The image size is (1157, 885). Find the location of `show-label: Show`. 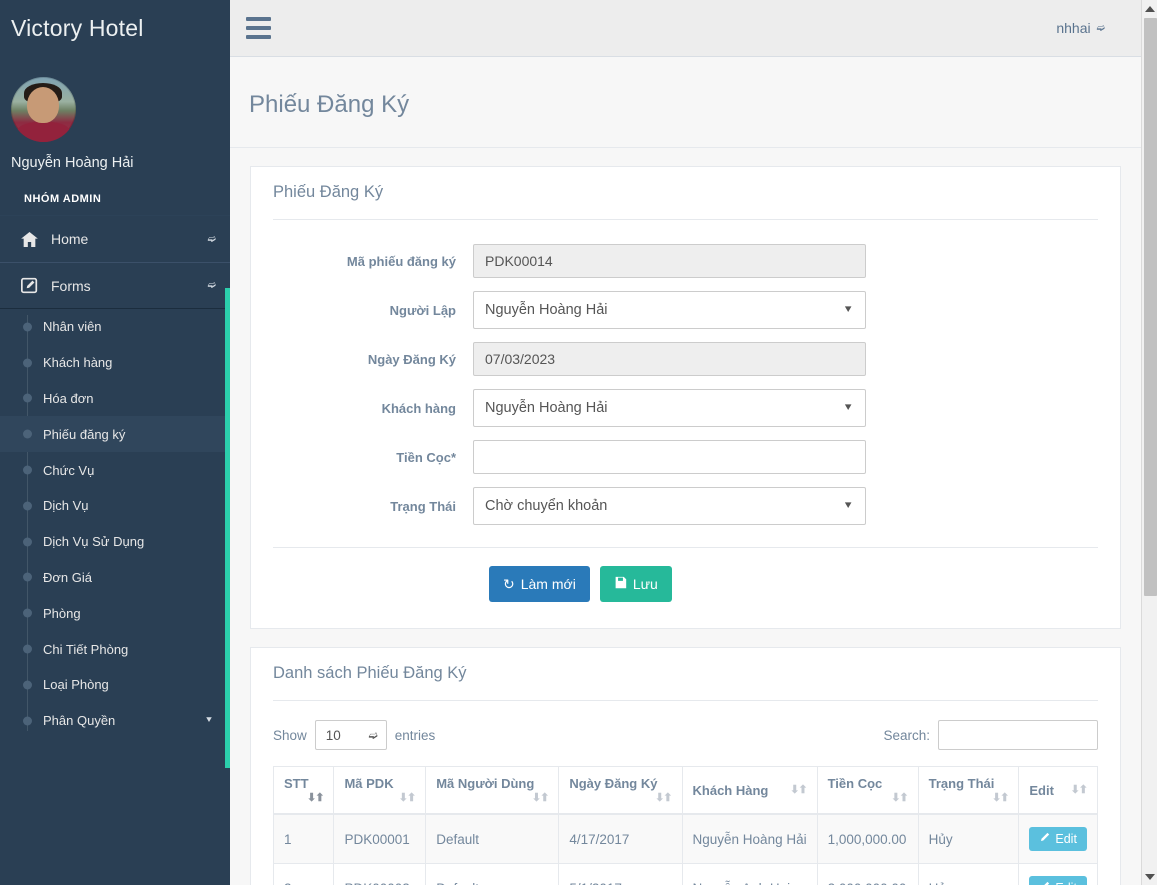

show-label: Show is located at coordinates (290, 735).